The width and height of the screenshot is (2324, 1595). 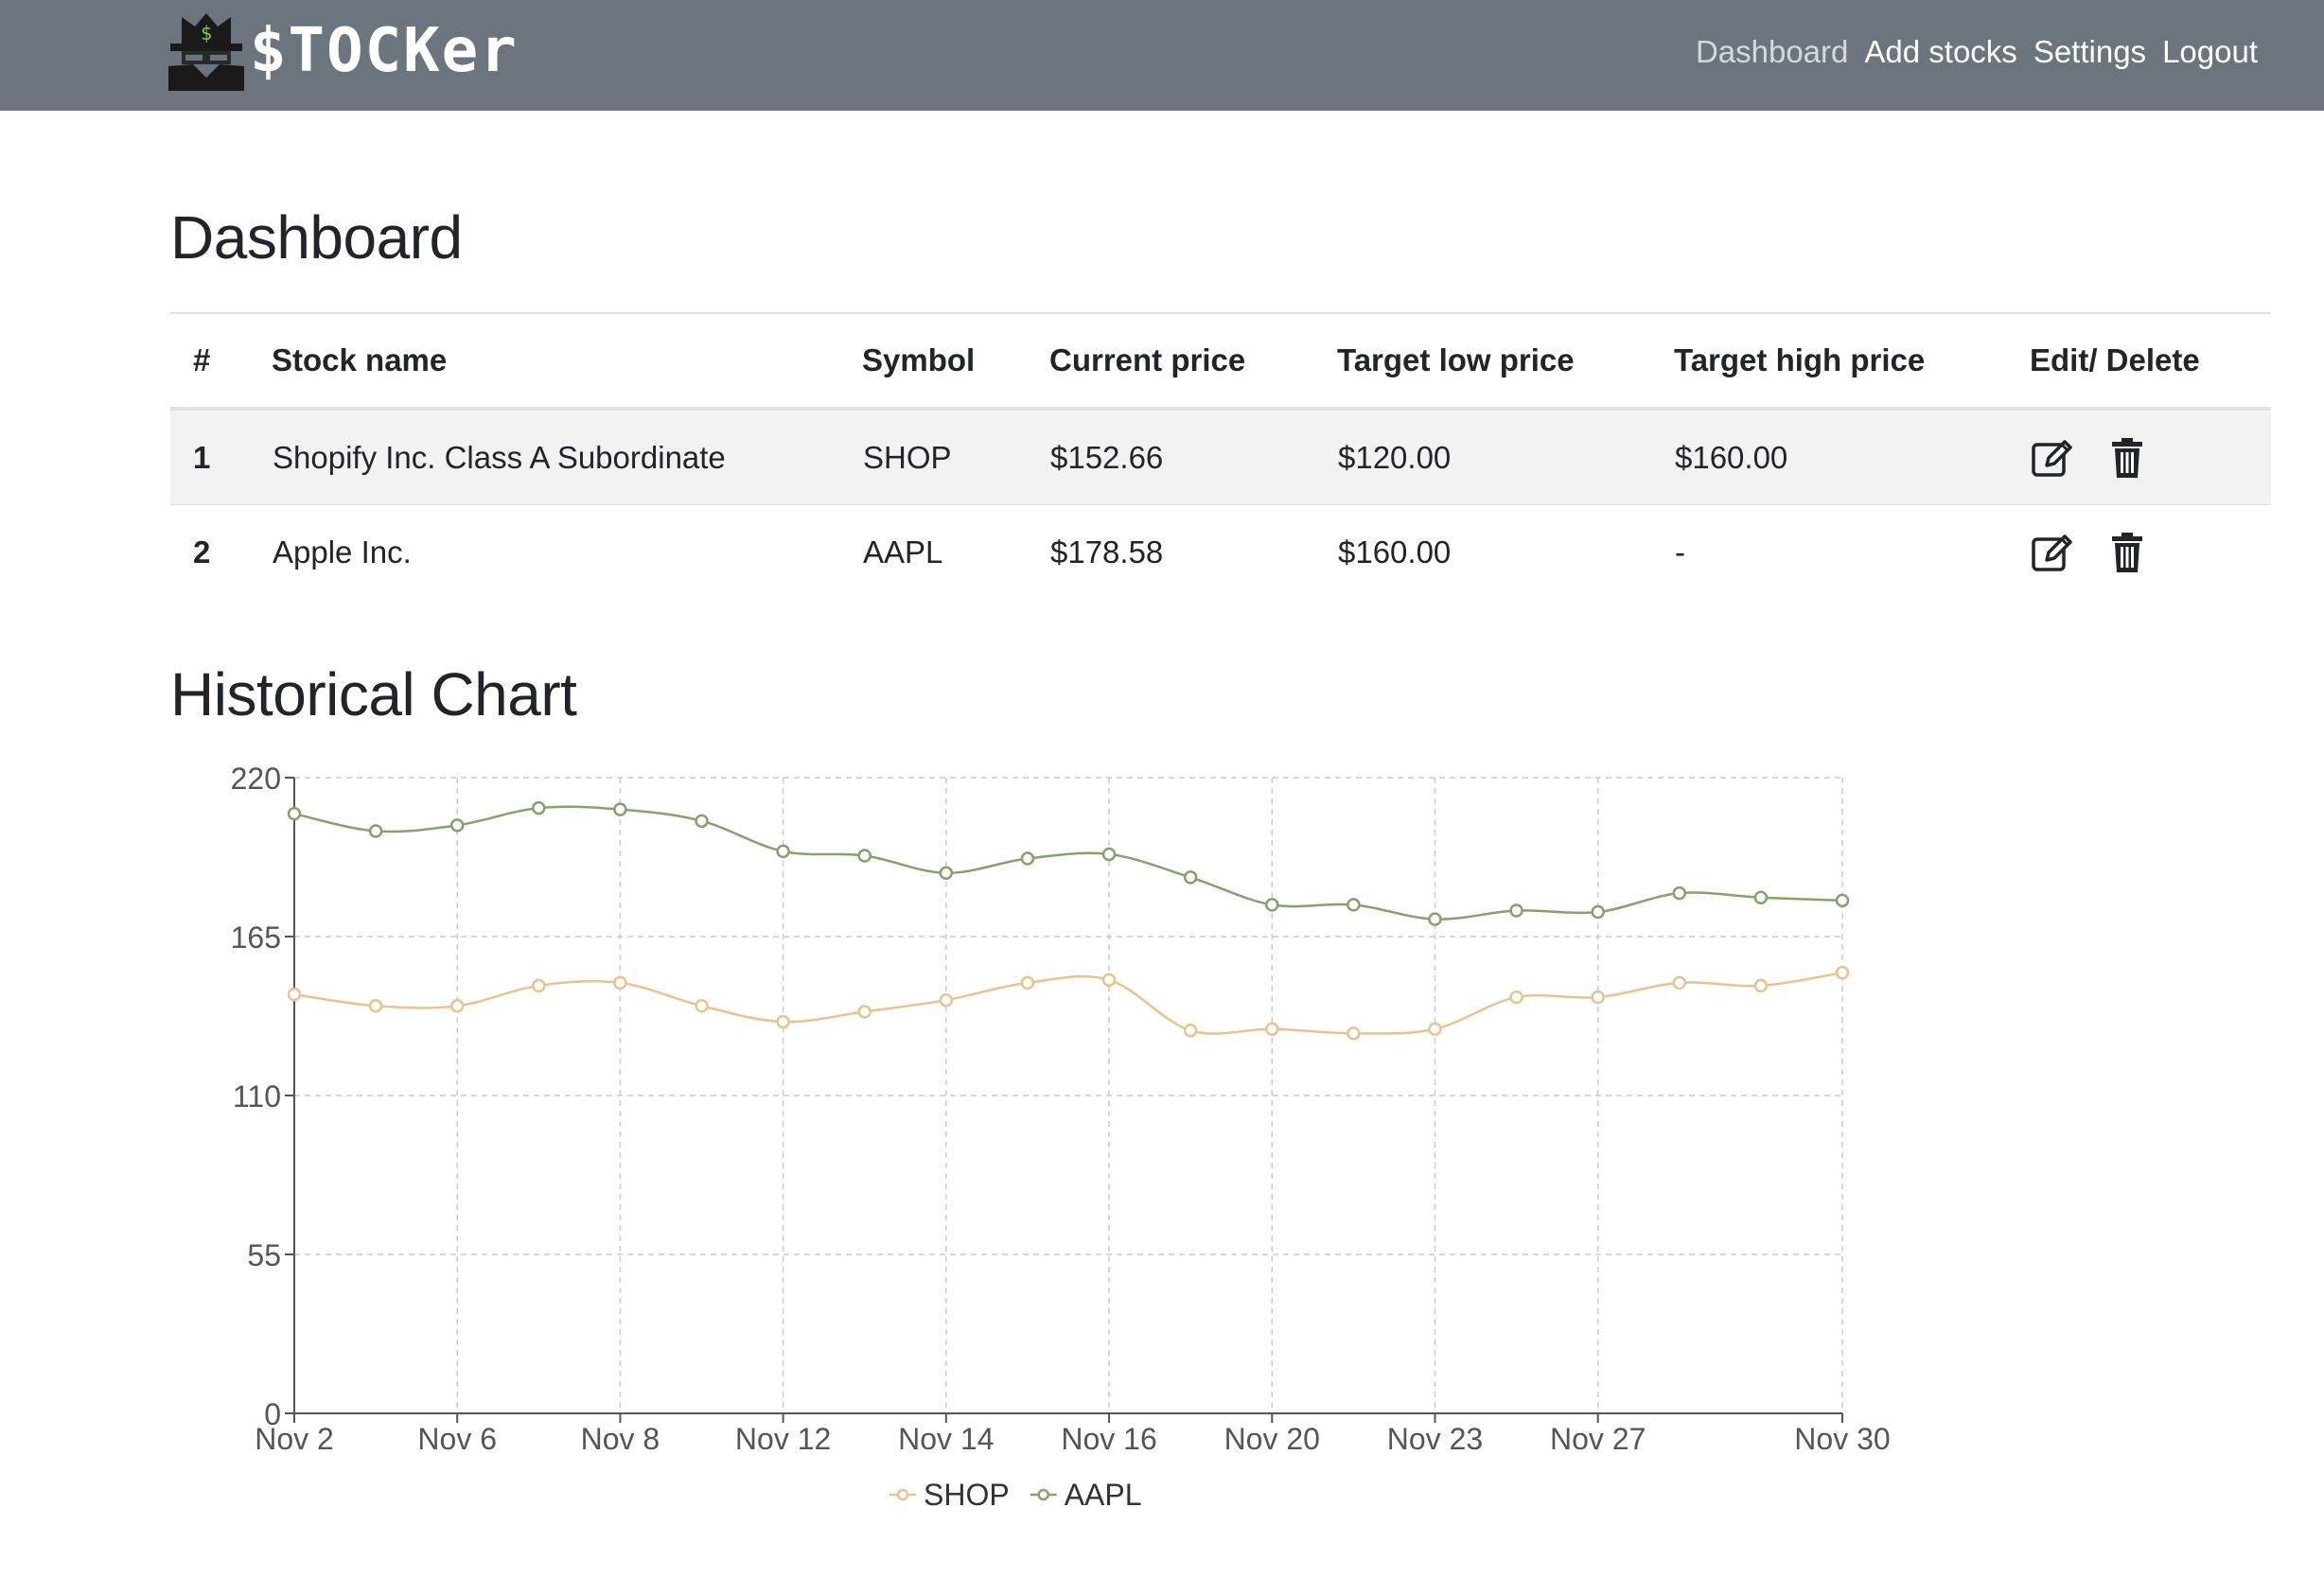 What do you see at coordinates (1842, 1439) in the screenshot?
I see `x-tick-label: Nov 30` at bounding box center [1842, 1439].